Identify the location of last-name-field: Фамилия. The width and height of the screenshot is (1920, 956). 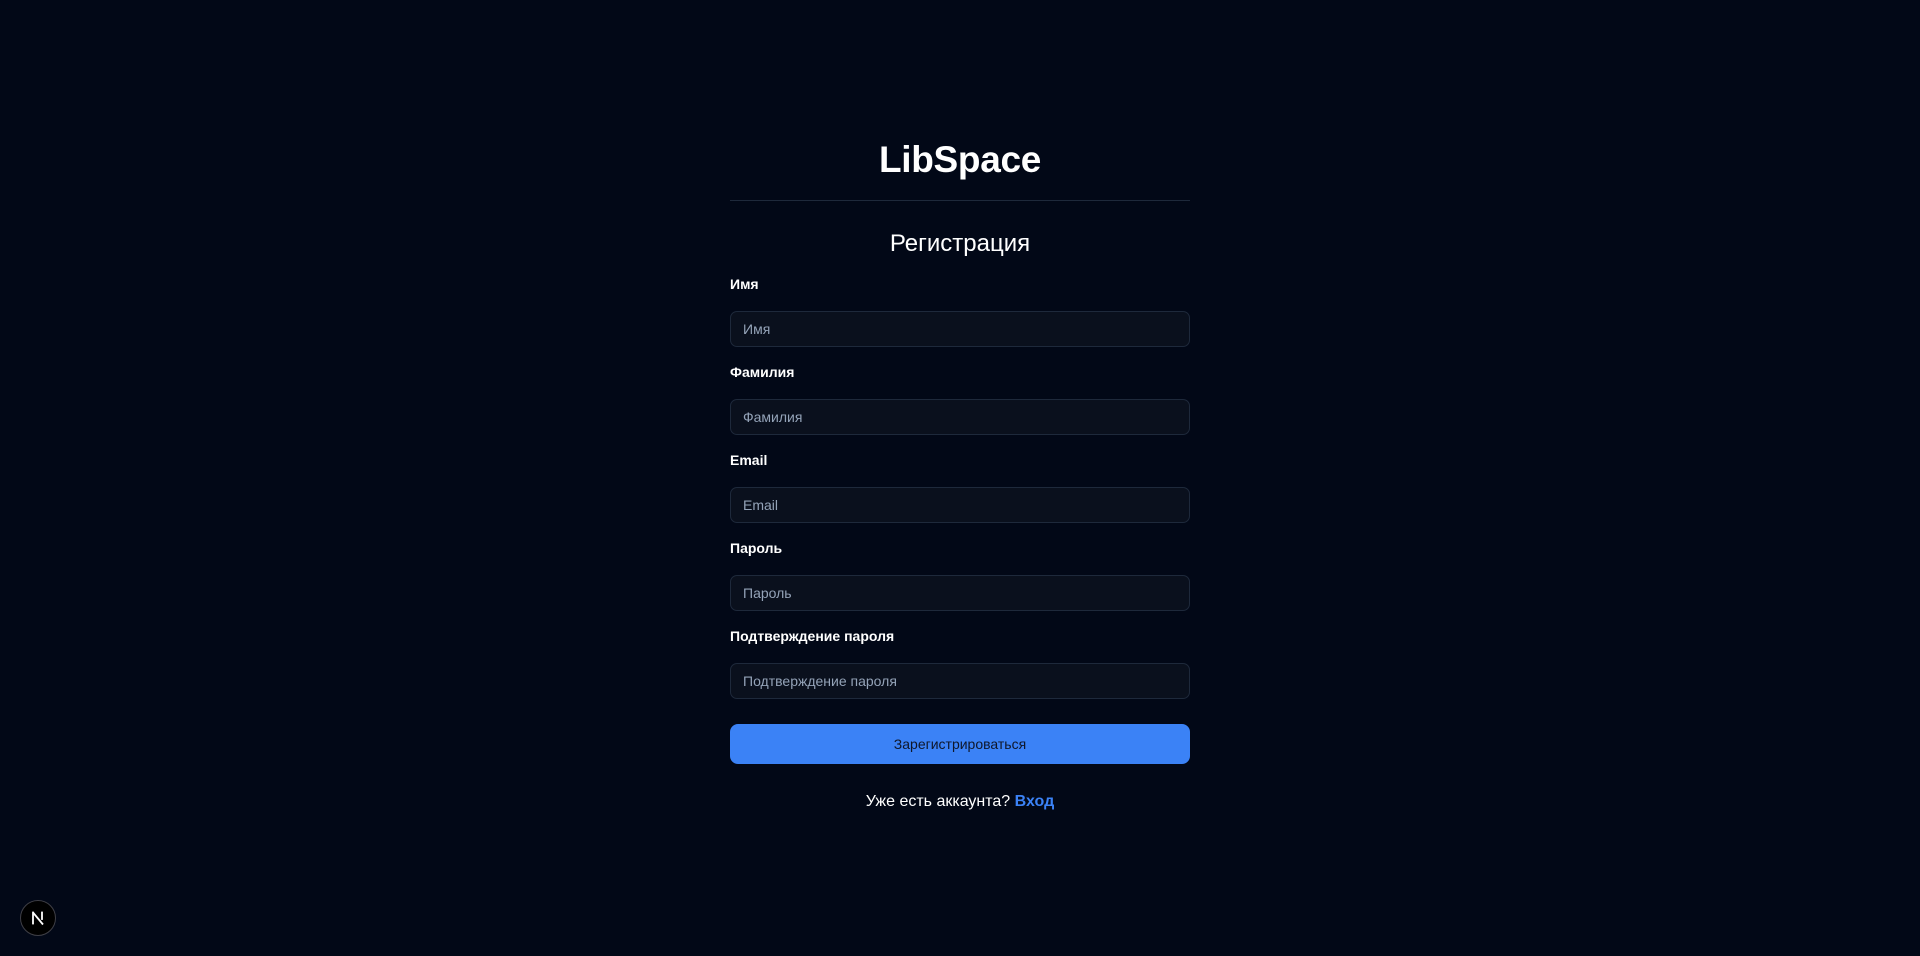
(960, 399).